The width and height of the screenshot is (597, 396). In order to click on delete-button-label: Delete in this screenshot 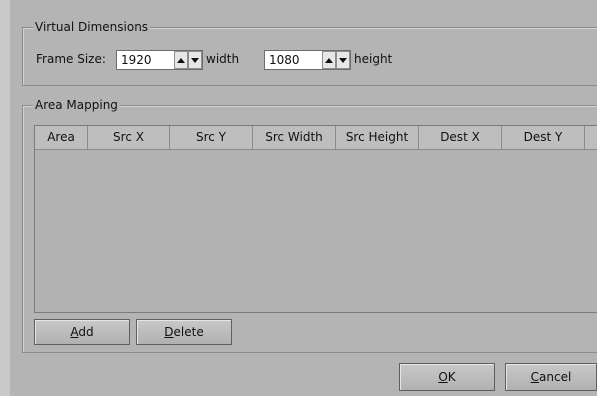, I will do `click(184, 332)`.